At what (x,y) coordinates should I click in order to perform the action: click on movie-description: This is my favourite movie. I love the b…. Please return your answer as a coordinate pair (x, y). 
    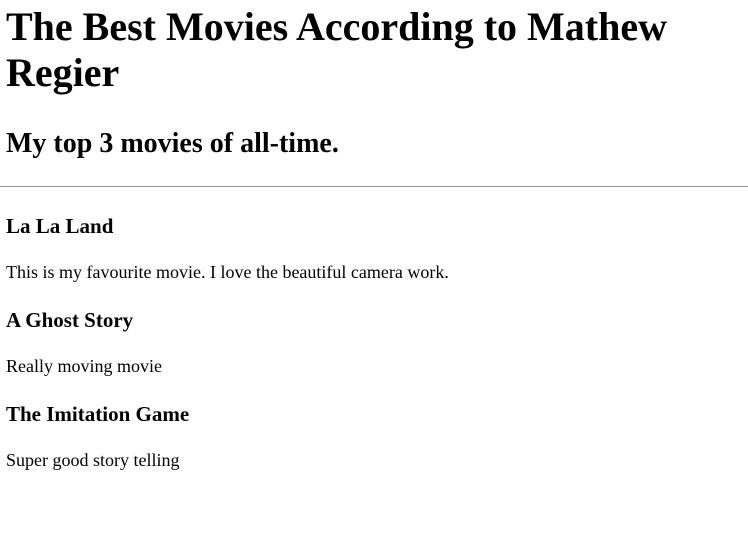
    Looking at the image, I should click on (227, 272).